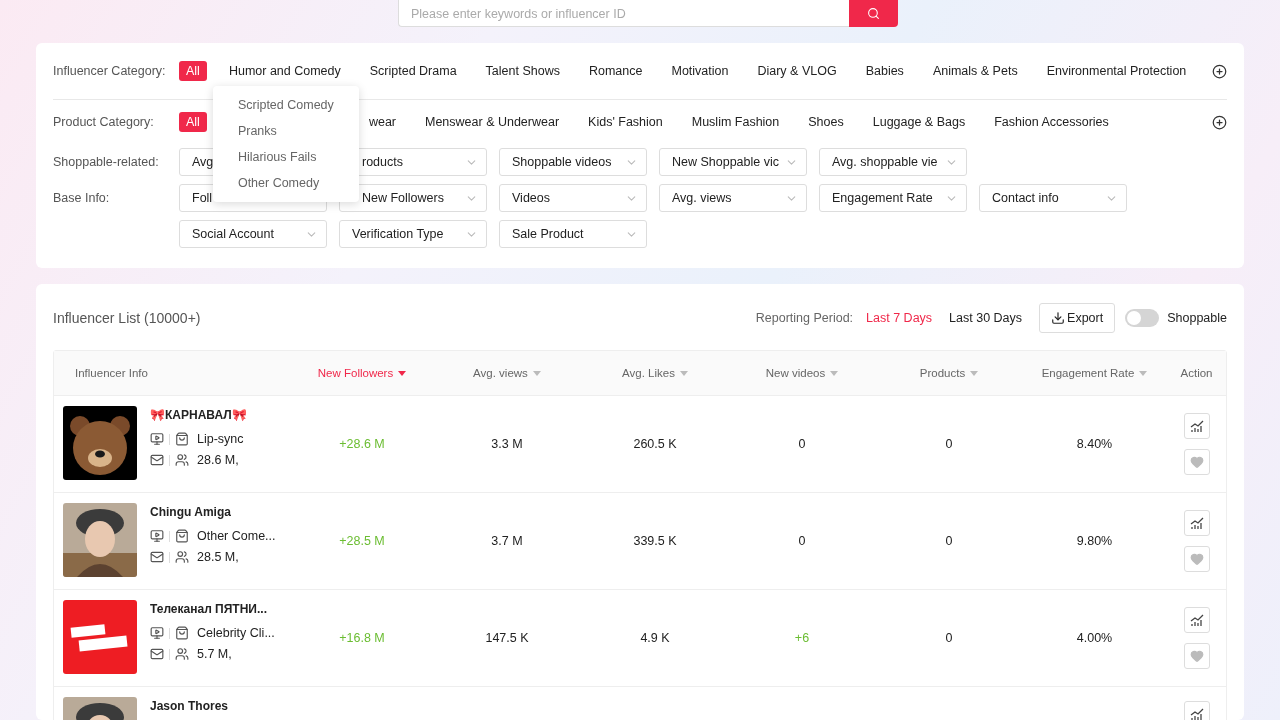 This screenshot has height=720, width=1280. Describe the element at coordinates (82, 198) in the screenshot. I see `filter-label: Base Info:` at that location.